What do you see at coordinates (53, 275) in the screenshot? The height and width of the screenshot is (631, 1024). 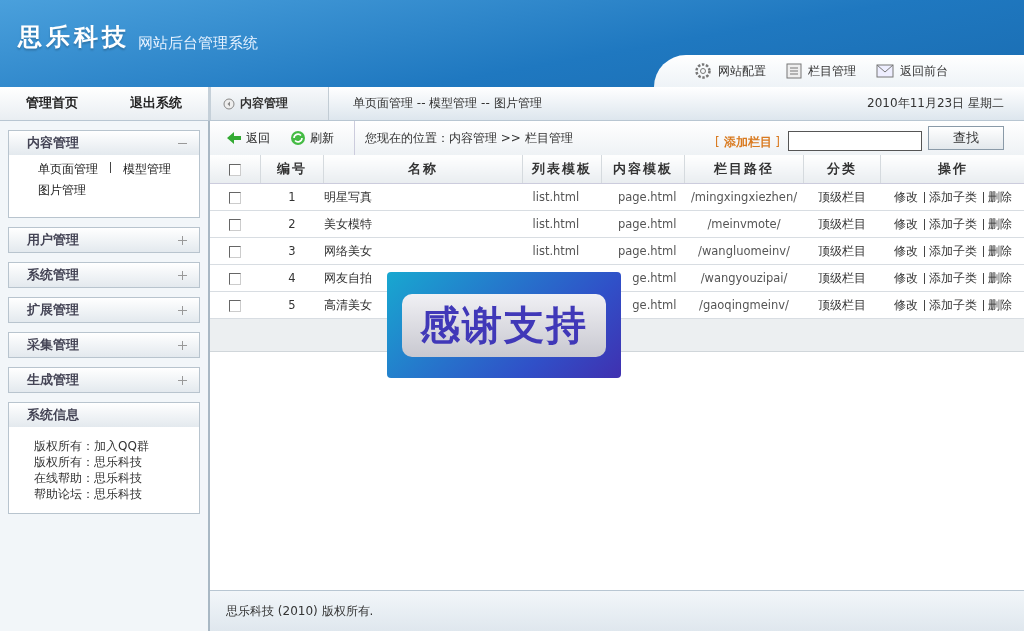 I see `panel-title: 系统管理` at bounding box center [53, 275].